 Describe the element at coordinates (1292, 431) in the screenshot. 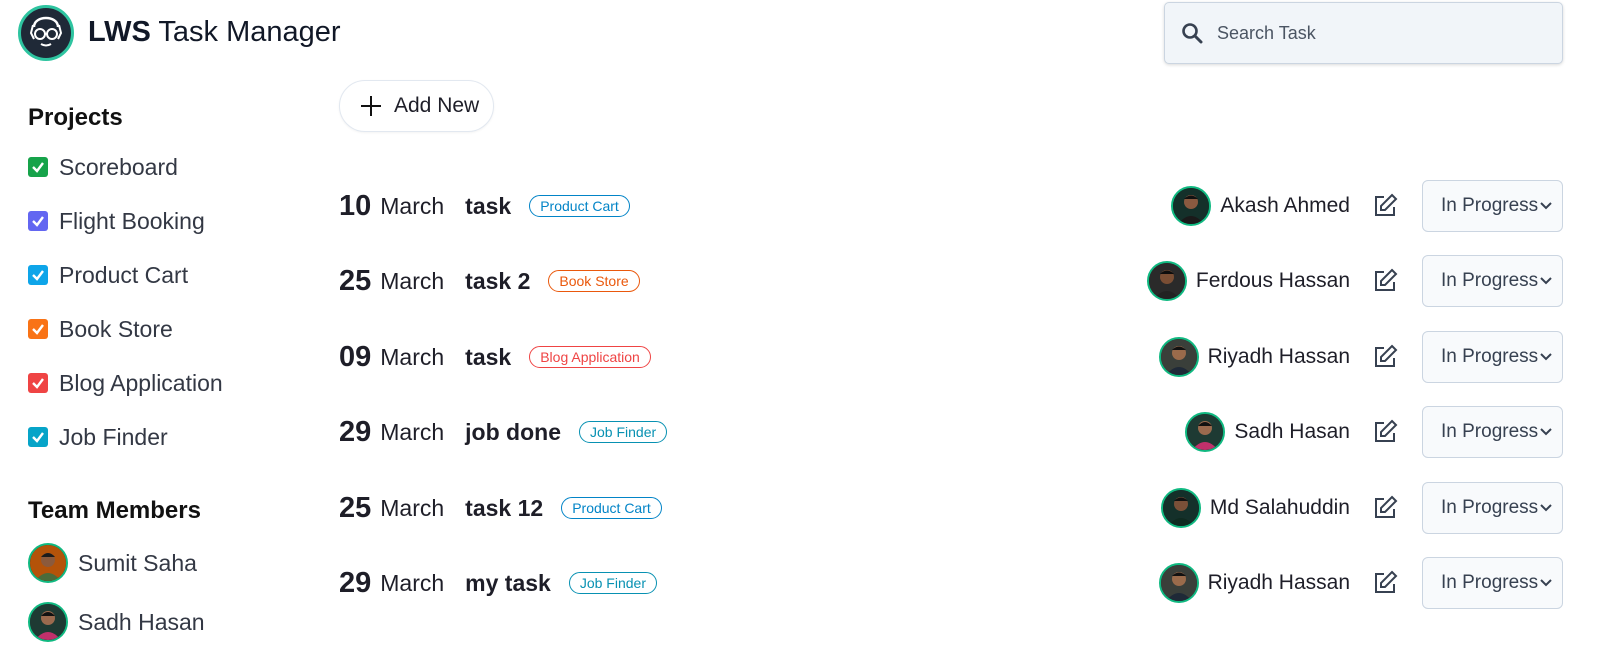

I see `assignee-name: Sadh Hasan` at that location.